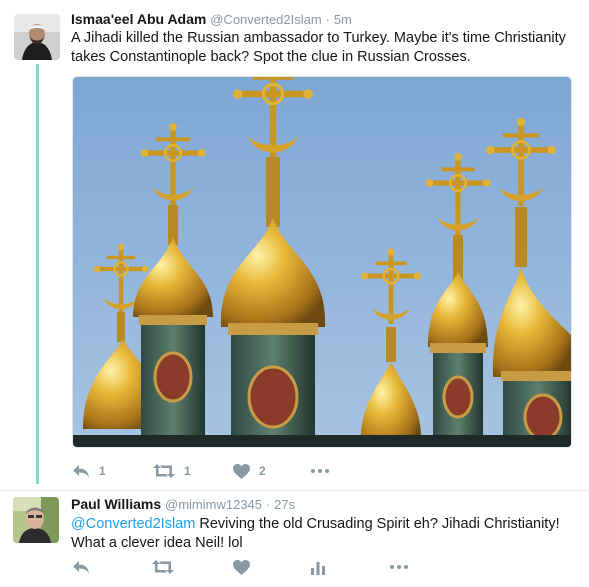  I want to click on display-name: Ismaa'eel Abu Adam, so click(138, 19).